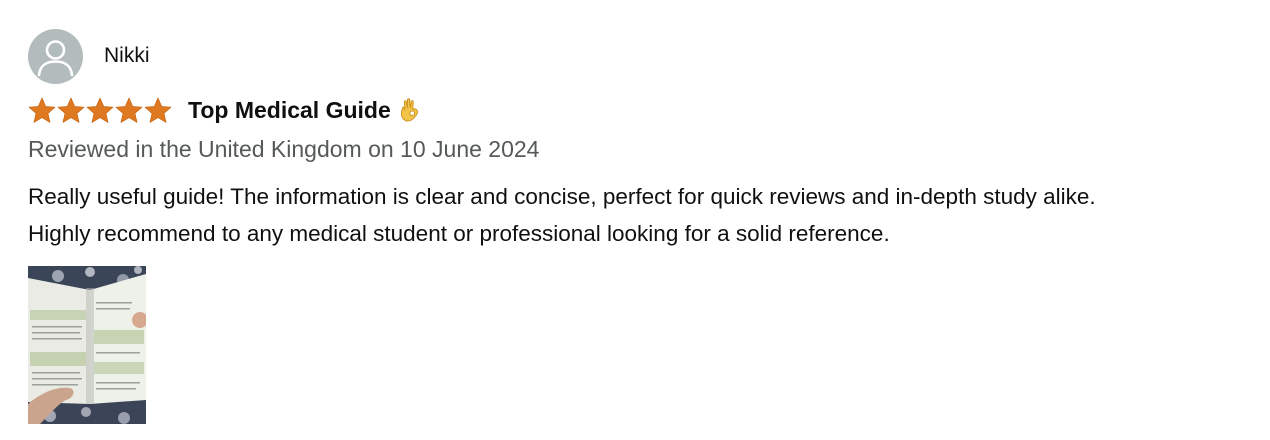 This screenshot has width=1270, height=440. What do you see at coordinates (289, 110) in the screenshot?
I see `review-title: Top Medical Guide` at bounding box center [289, 110].